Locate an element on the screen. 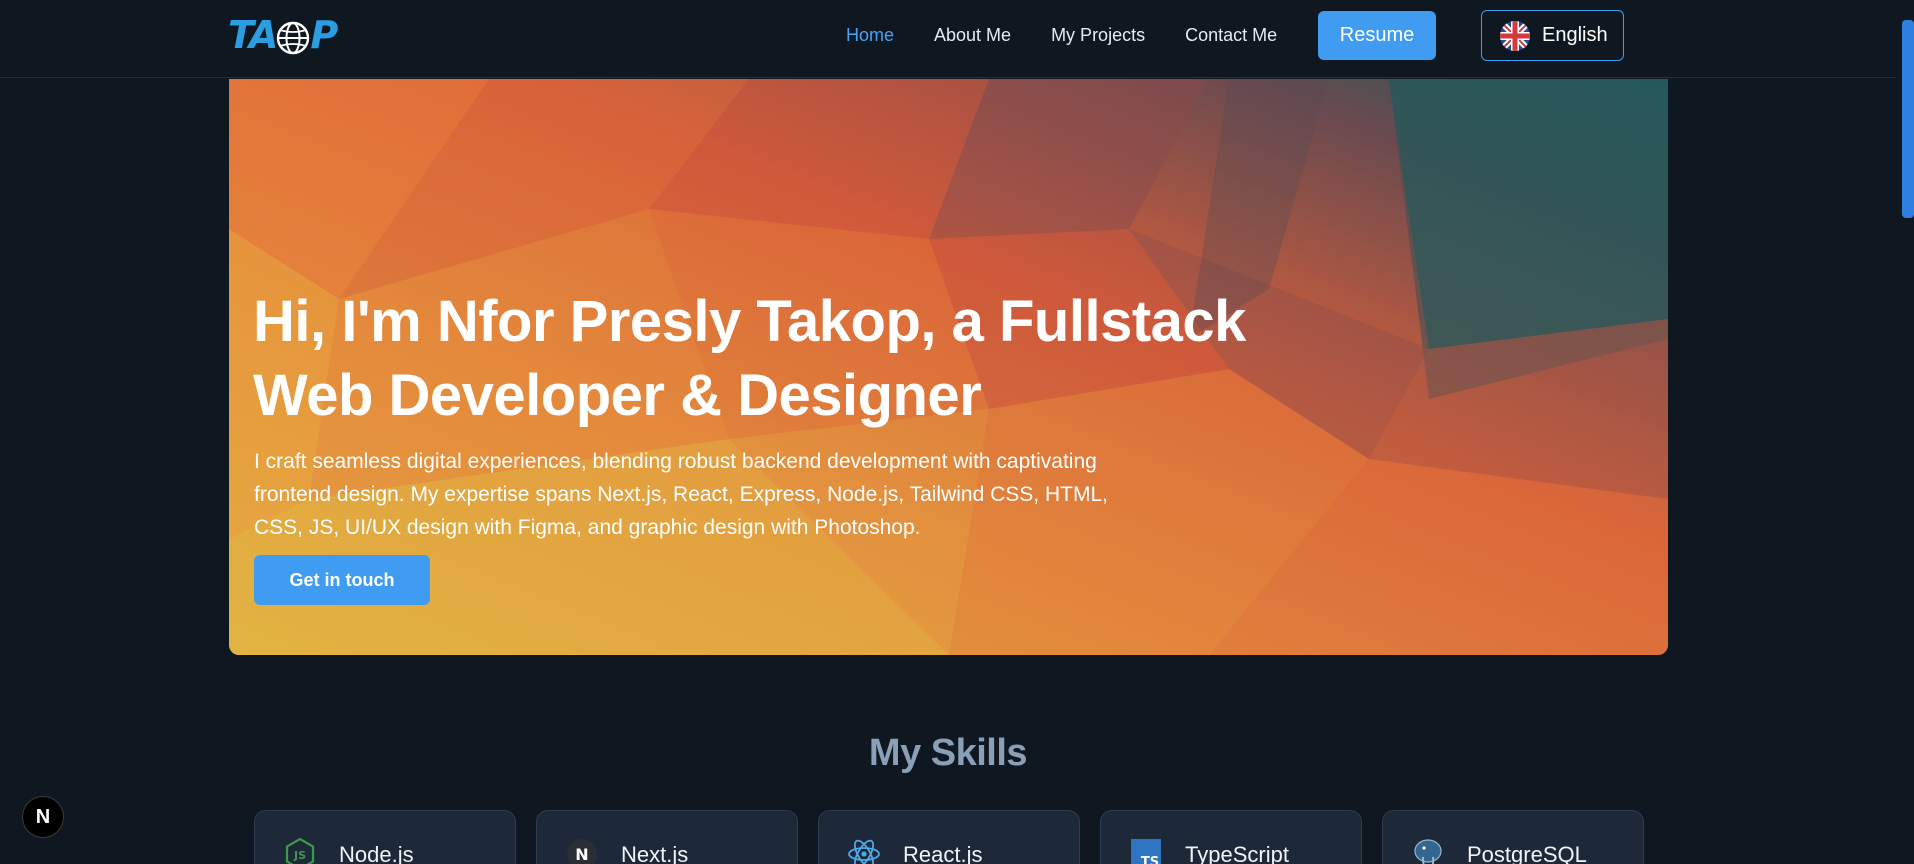  skill-name: TypeScript is located at coordinates (1237, 853).